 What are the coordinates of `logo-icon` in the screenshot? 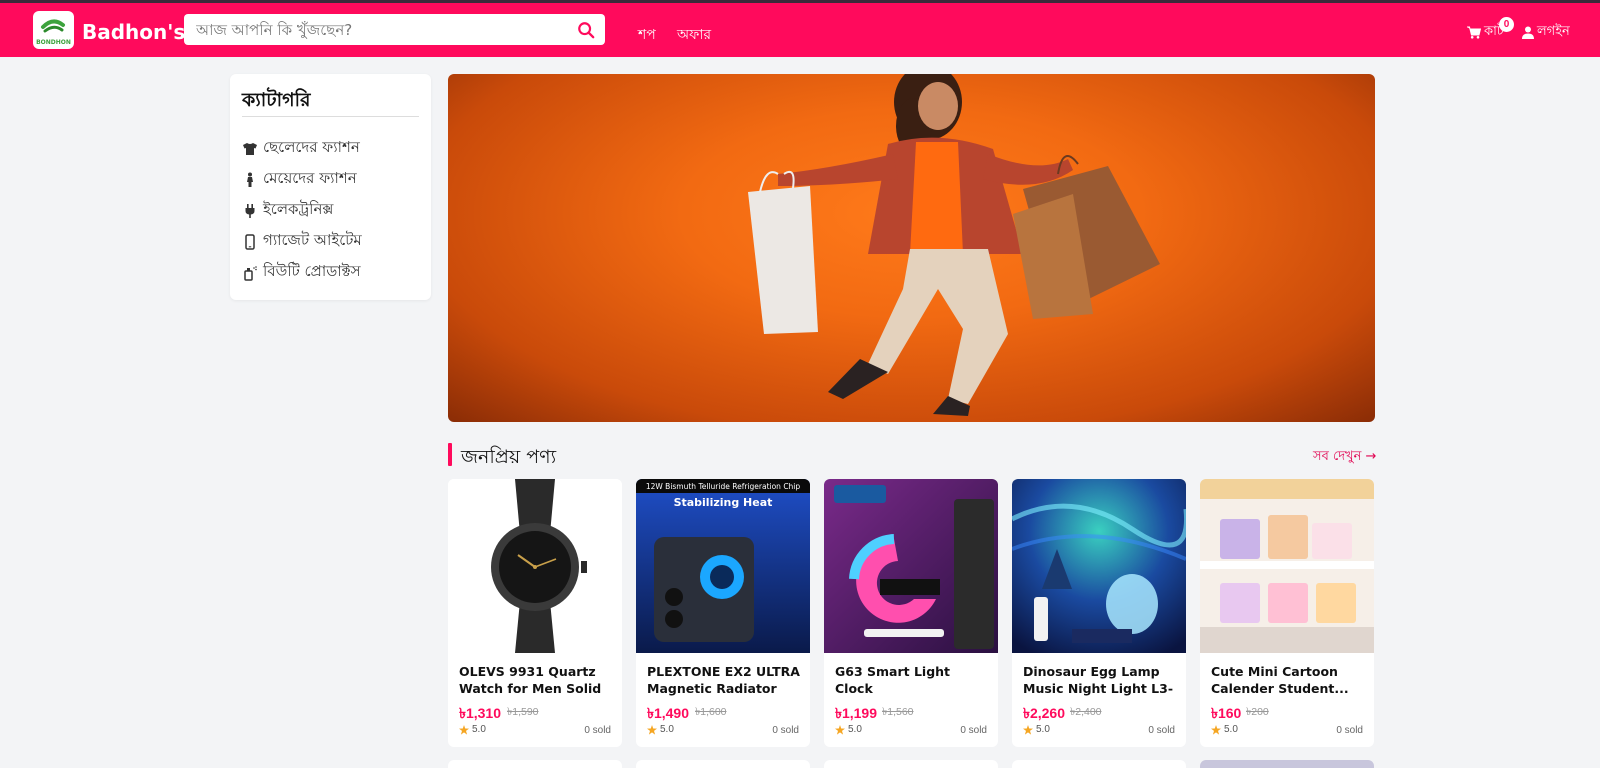 It's located at (53, 26).